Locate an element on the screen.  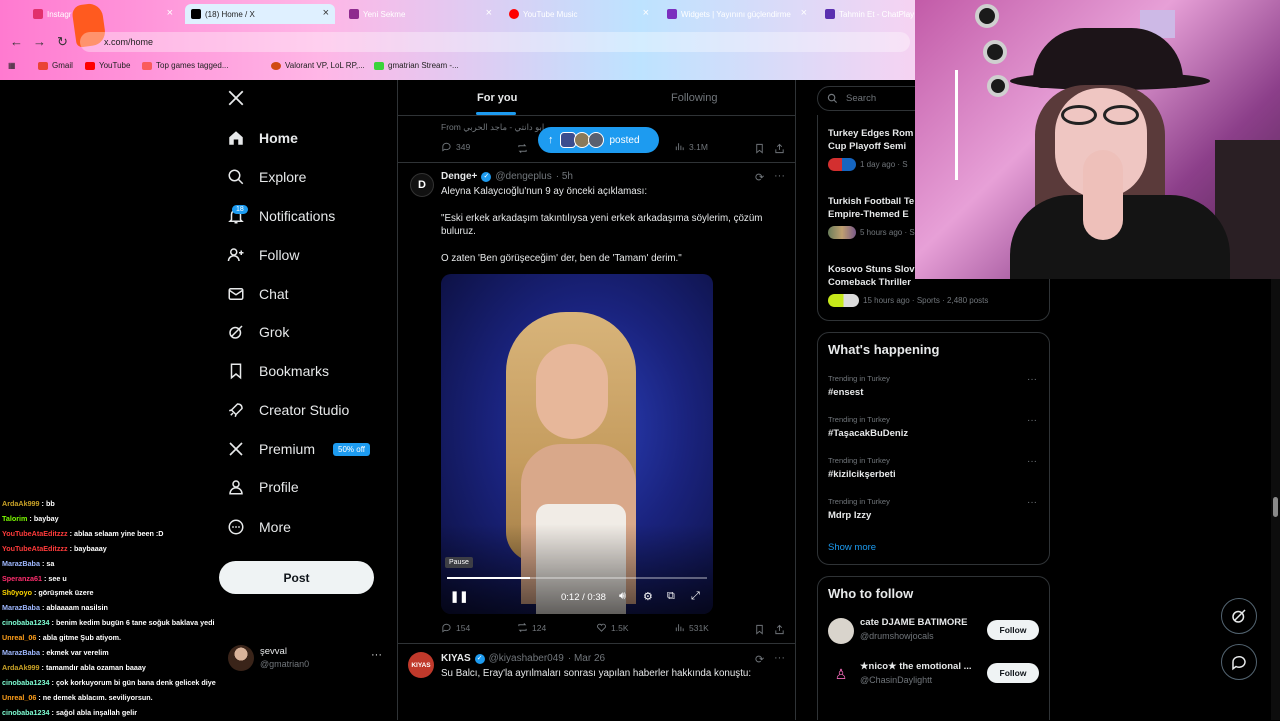
account-handle: @gmatrian0 is located at coordinates (285, 664).